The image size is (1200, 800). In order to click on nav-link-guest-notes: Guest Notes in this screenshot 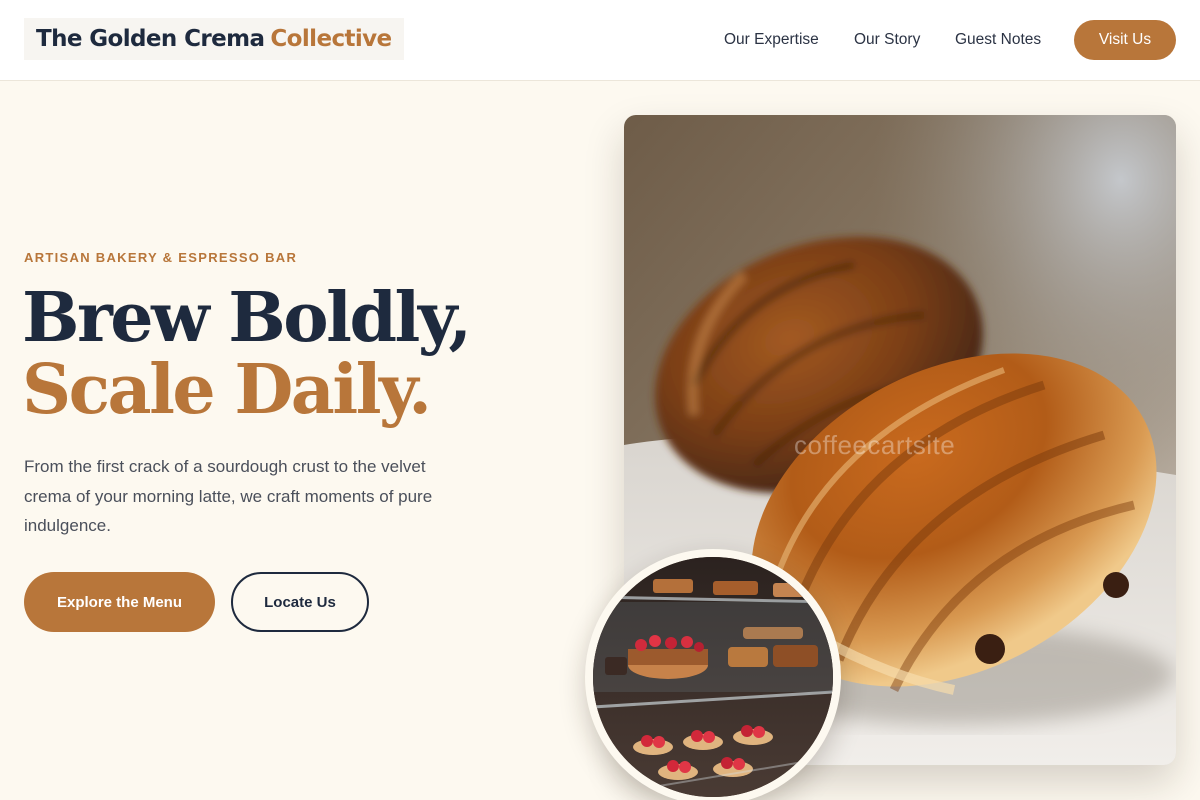, I will do `click(998, 40)`.